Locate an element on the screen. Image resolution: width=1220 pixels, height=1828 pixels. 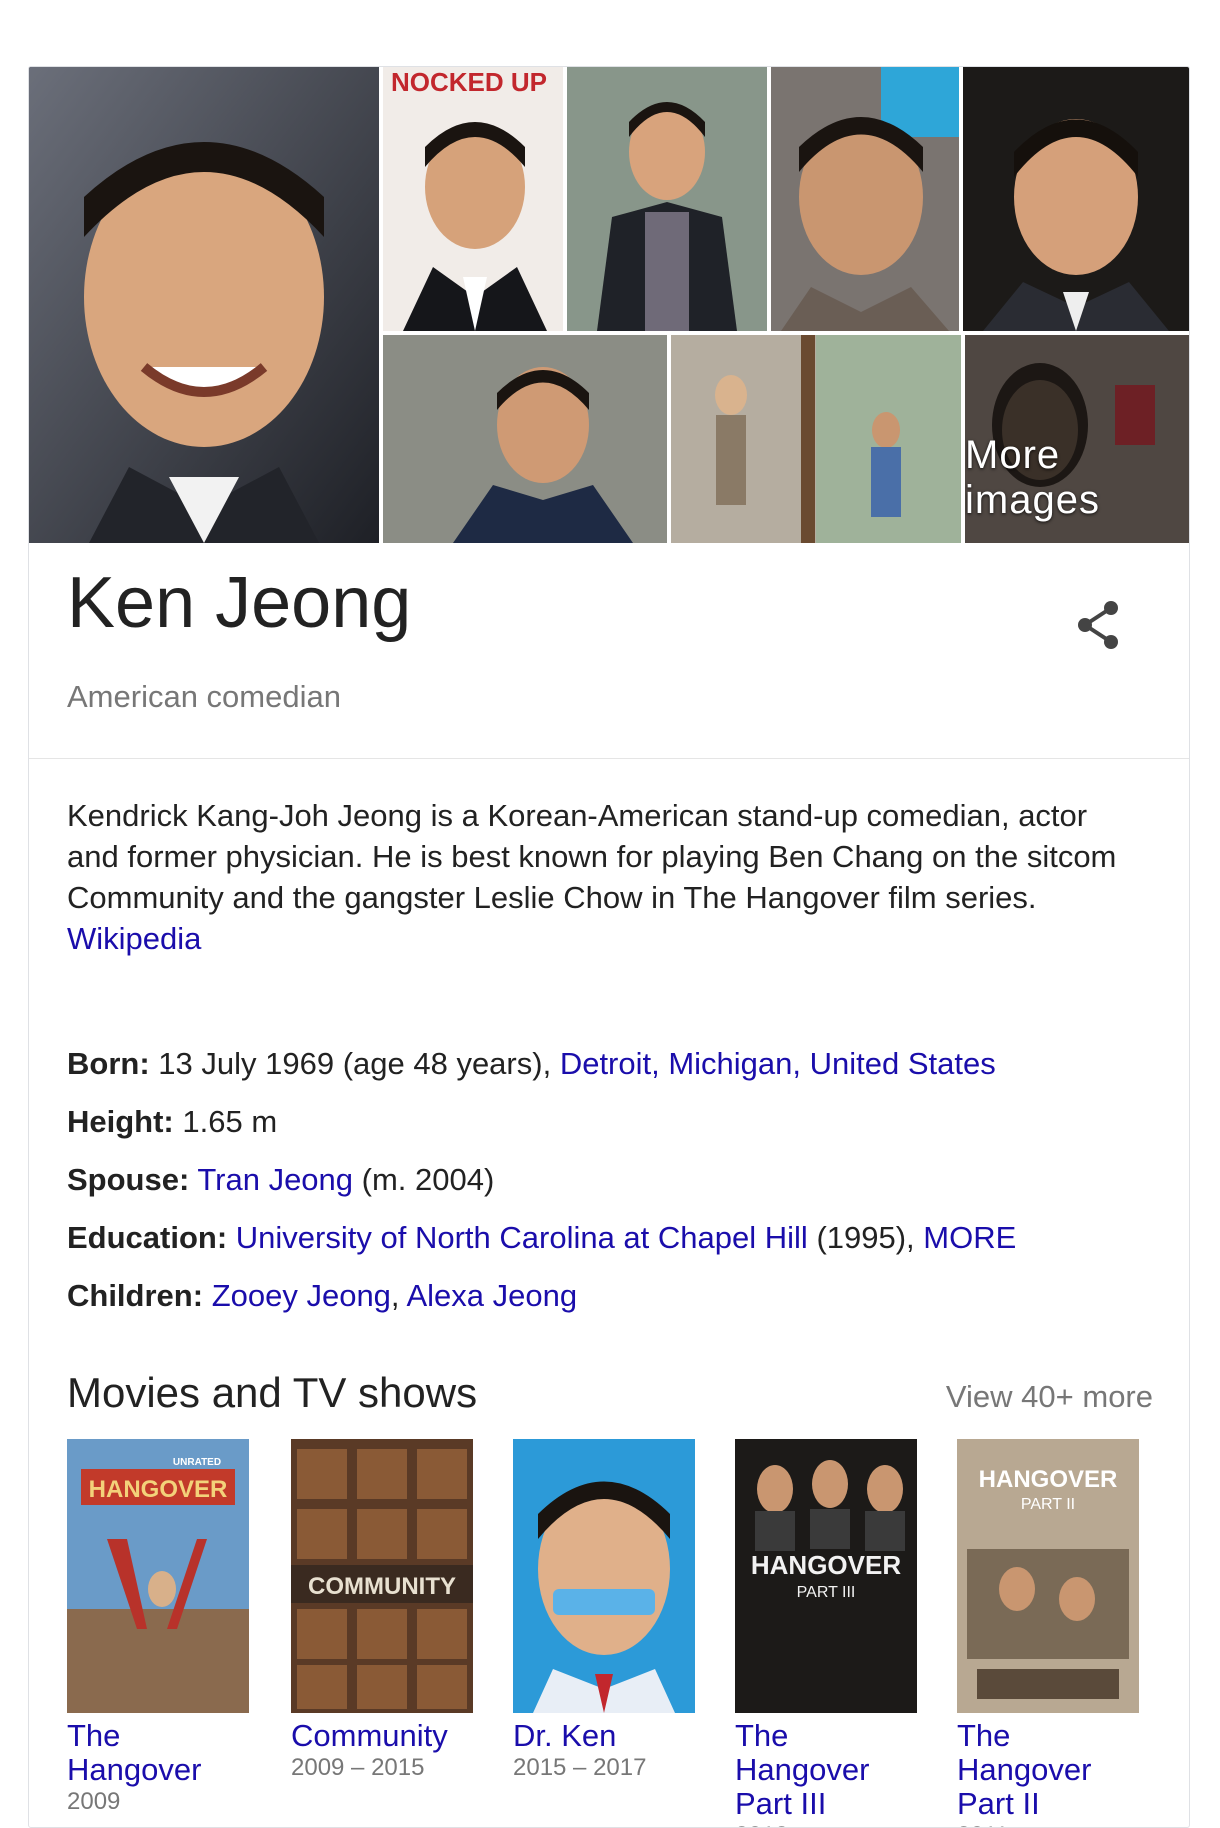
movie-year: 2011 is located at coordinates (1048, 1824).